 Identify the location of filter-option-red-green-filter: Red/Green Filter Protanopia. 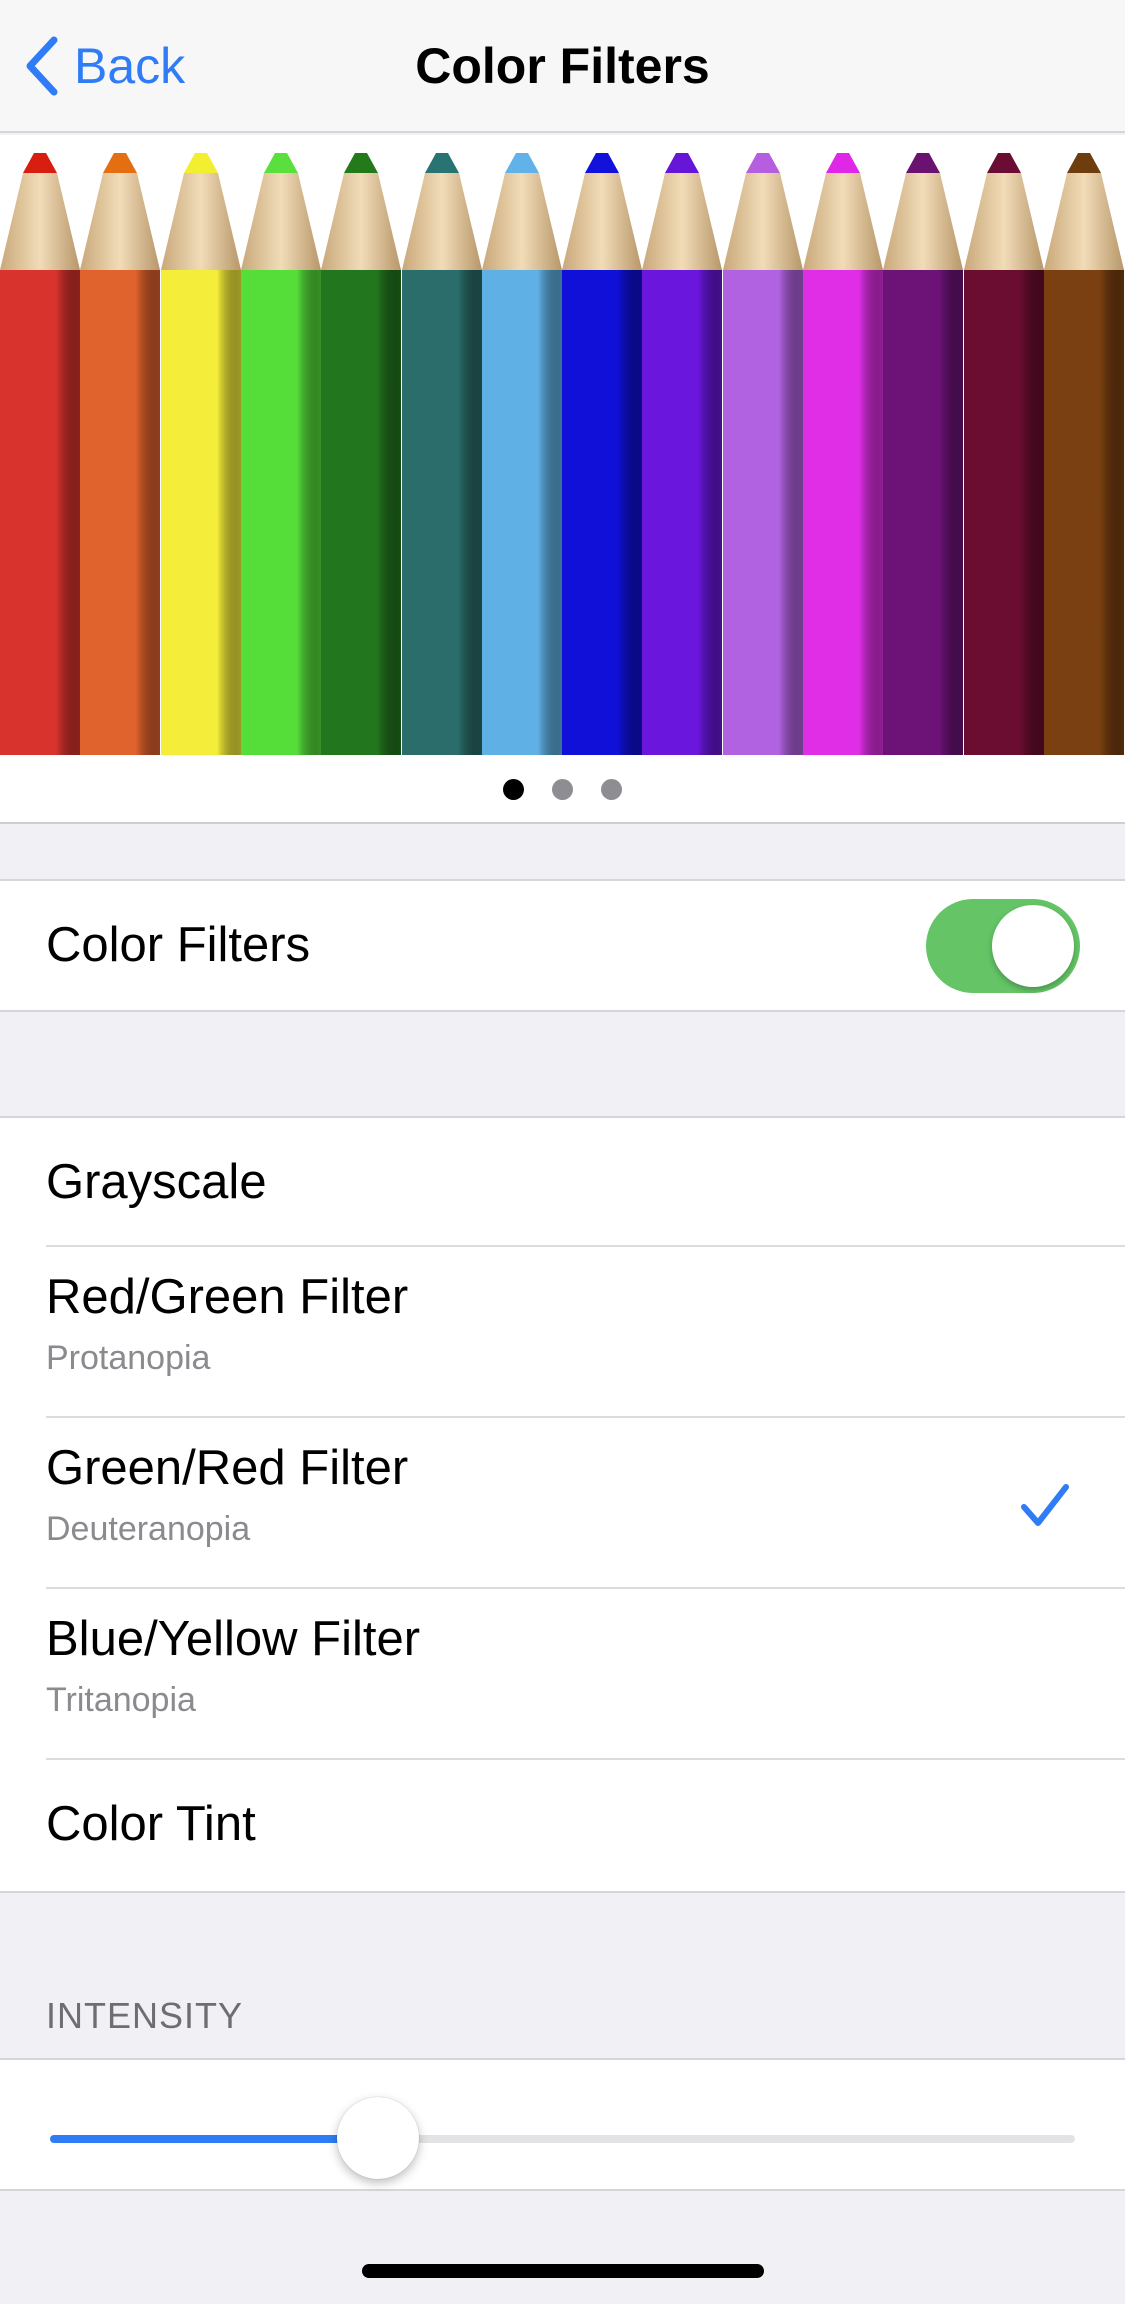
(562, 1332).